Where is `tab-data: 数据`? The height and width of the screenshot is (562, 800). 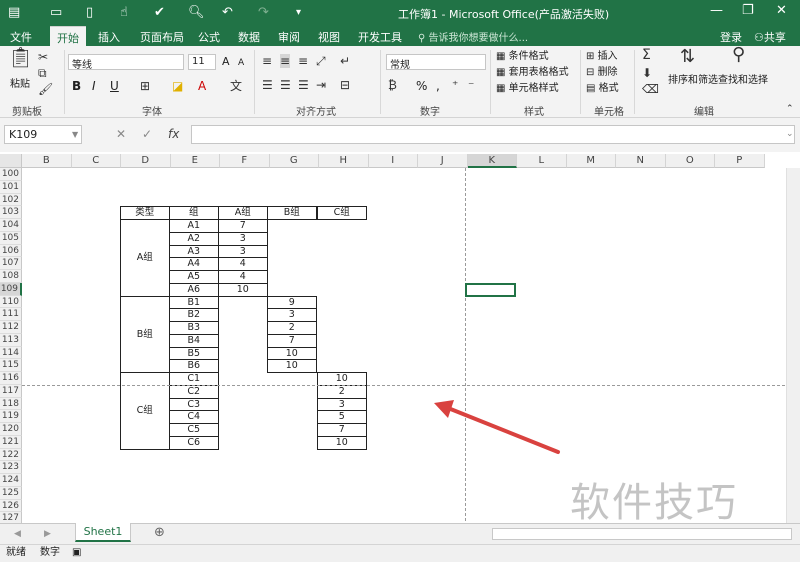 tab-data: 数据 is located at coordinates (249, 37).